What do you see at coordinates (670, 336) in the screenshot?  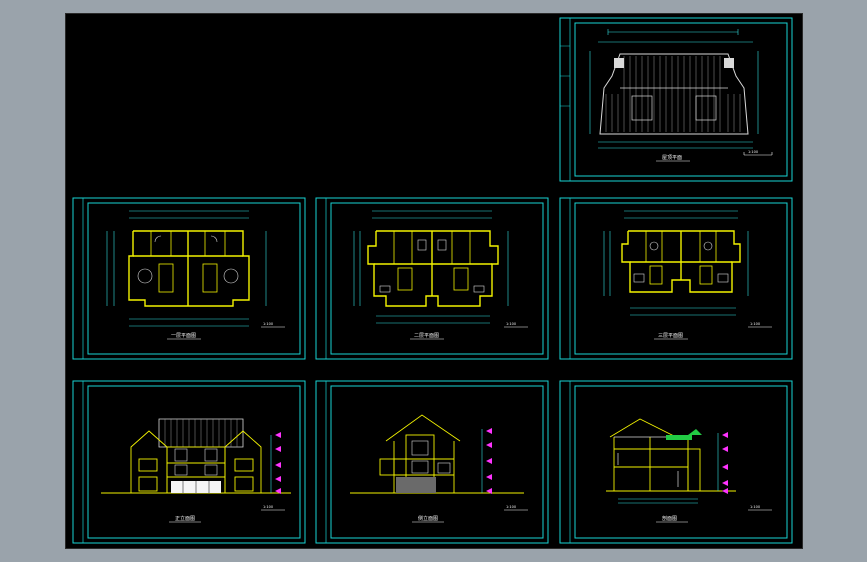 I see `sheet-title: 三层平面图` at bounding box center [670, 336].